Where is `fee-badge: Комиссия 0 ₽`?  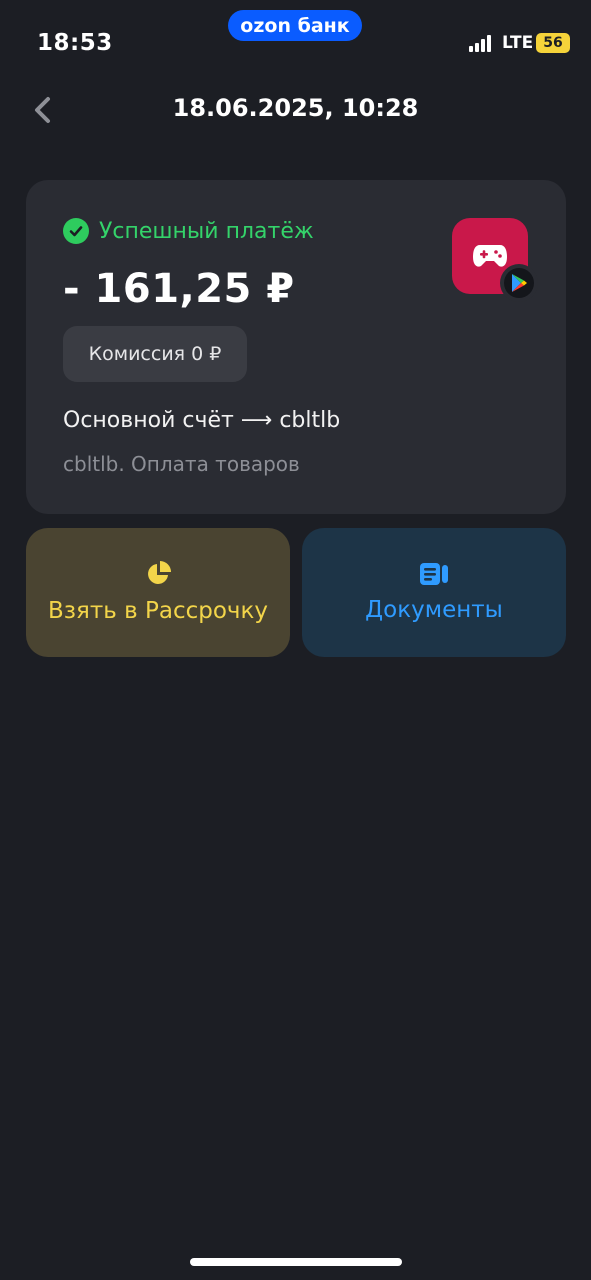
fee-badge: Комиссия 0 ₽ is located at coordinates (155, 354).